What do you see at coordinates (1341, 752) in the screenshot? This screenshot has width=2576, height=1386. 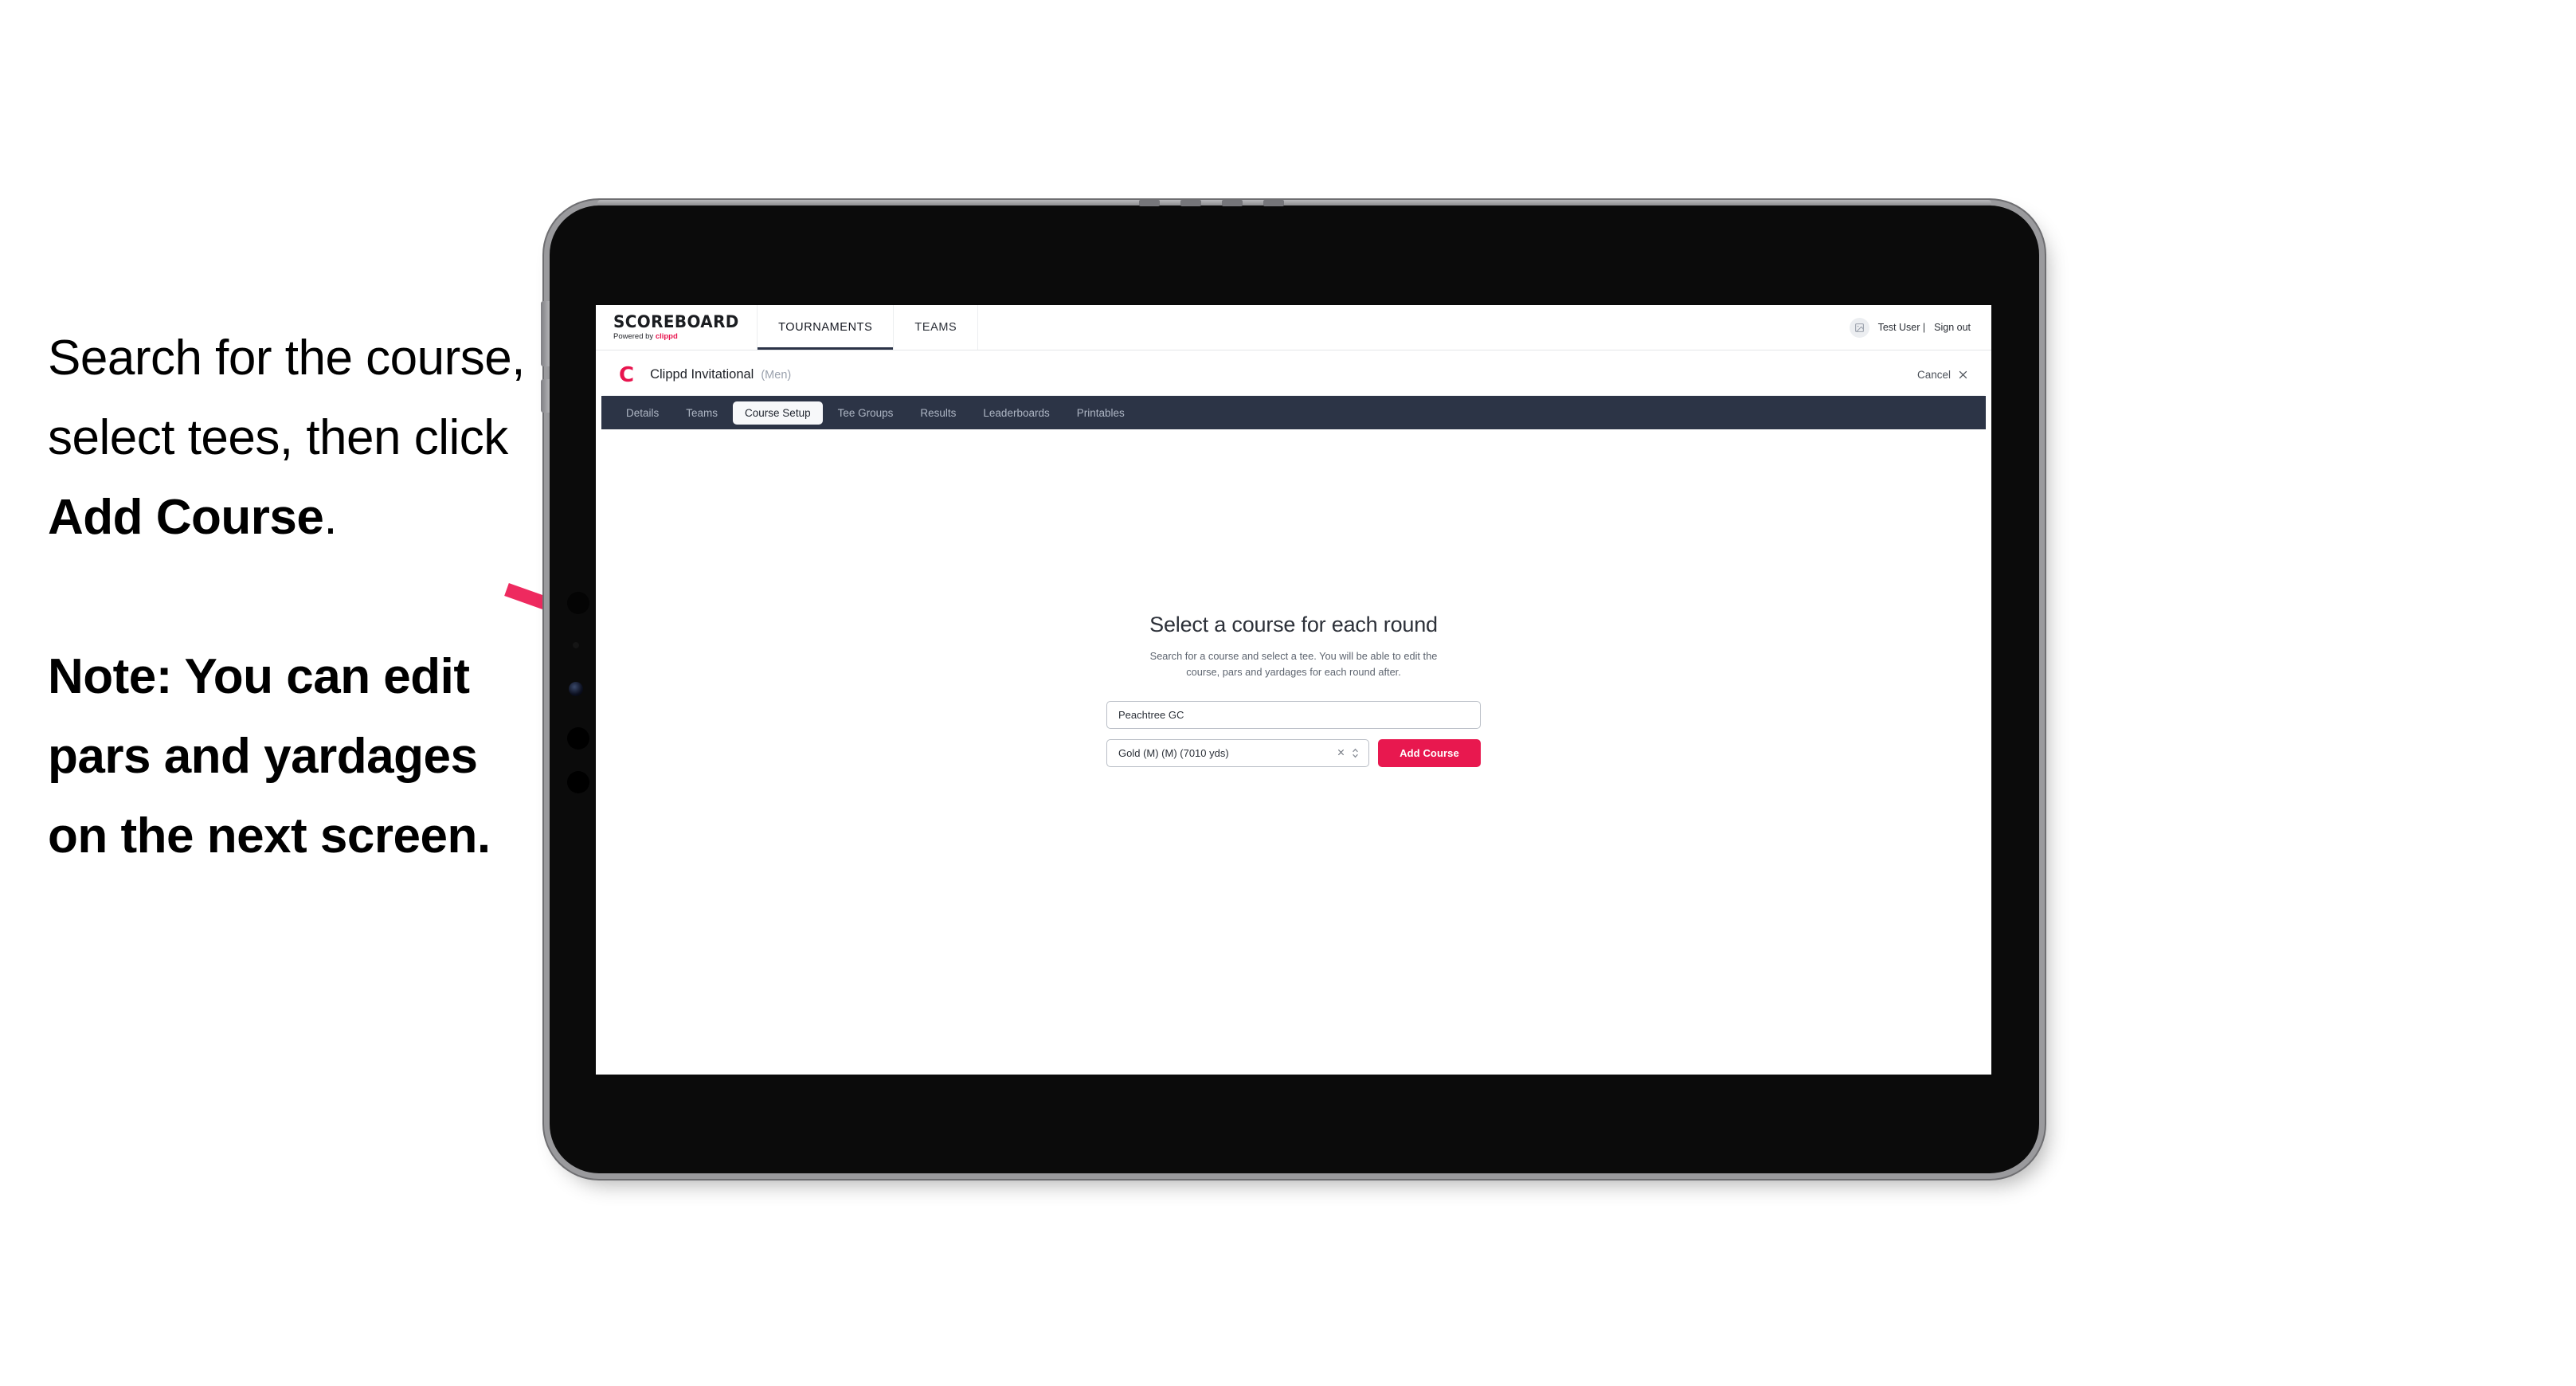 I see `clear-x-icon` at bounding box center [1341, 752].